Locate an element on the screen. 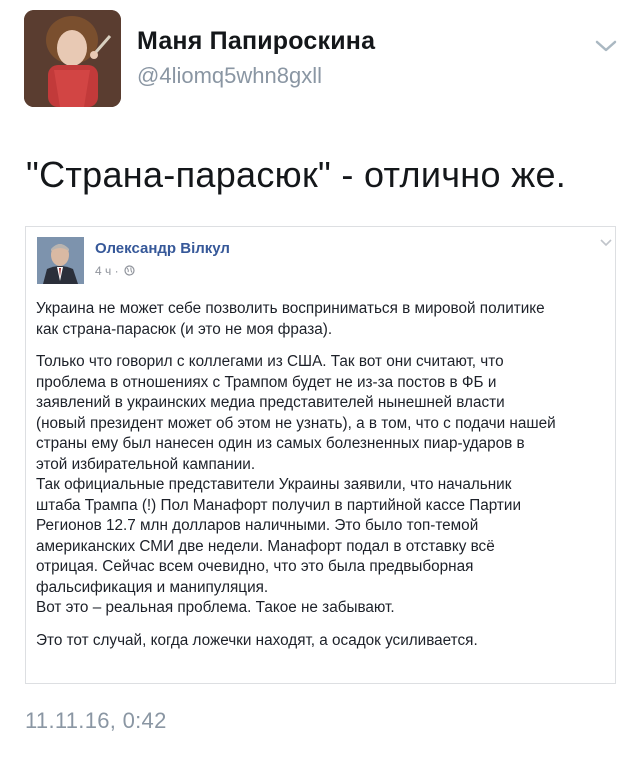 The width and height of the screenshot is (637, 759). author-handle: @4liomq5whn8gxll is located at coordinates (229, 76).